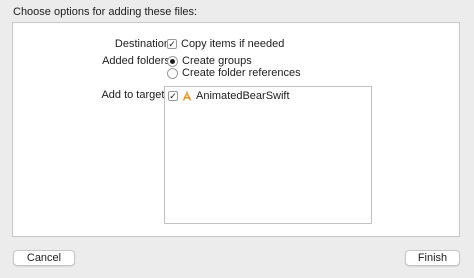 The width and height of the screenshot is (474, 278). Describe the element at coordinates (172, 73) in the screenshot. I see `radio-unselected-icon` at that location.